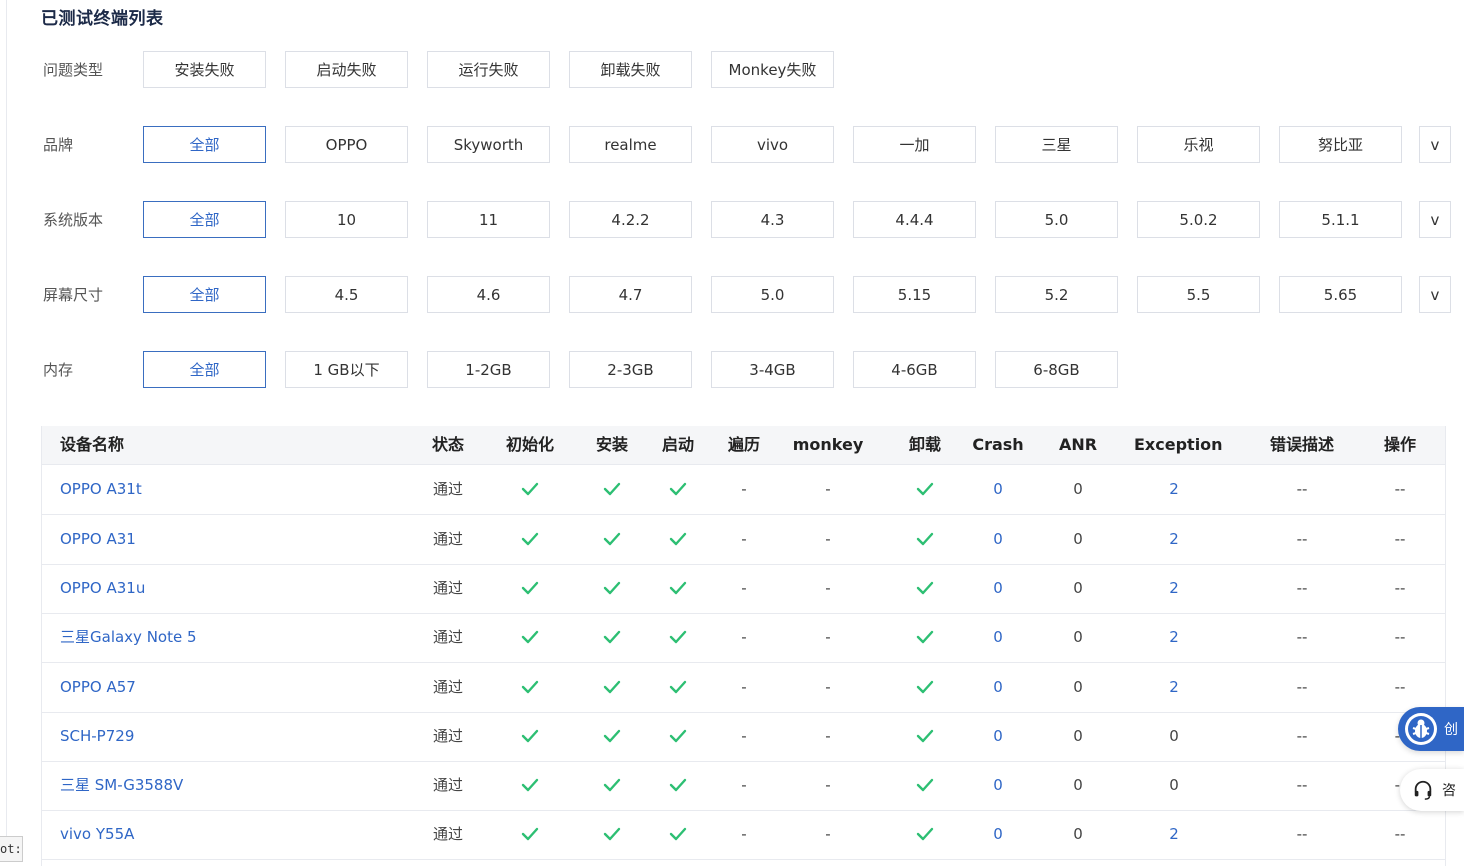  I want to click on create-bug-label: 创, so click(1451, 730).